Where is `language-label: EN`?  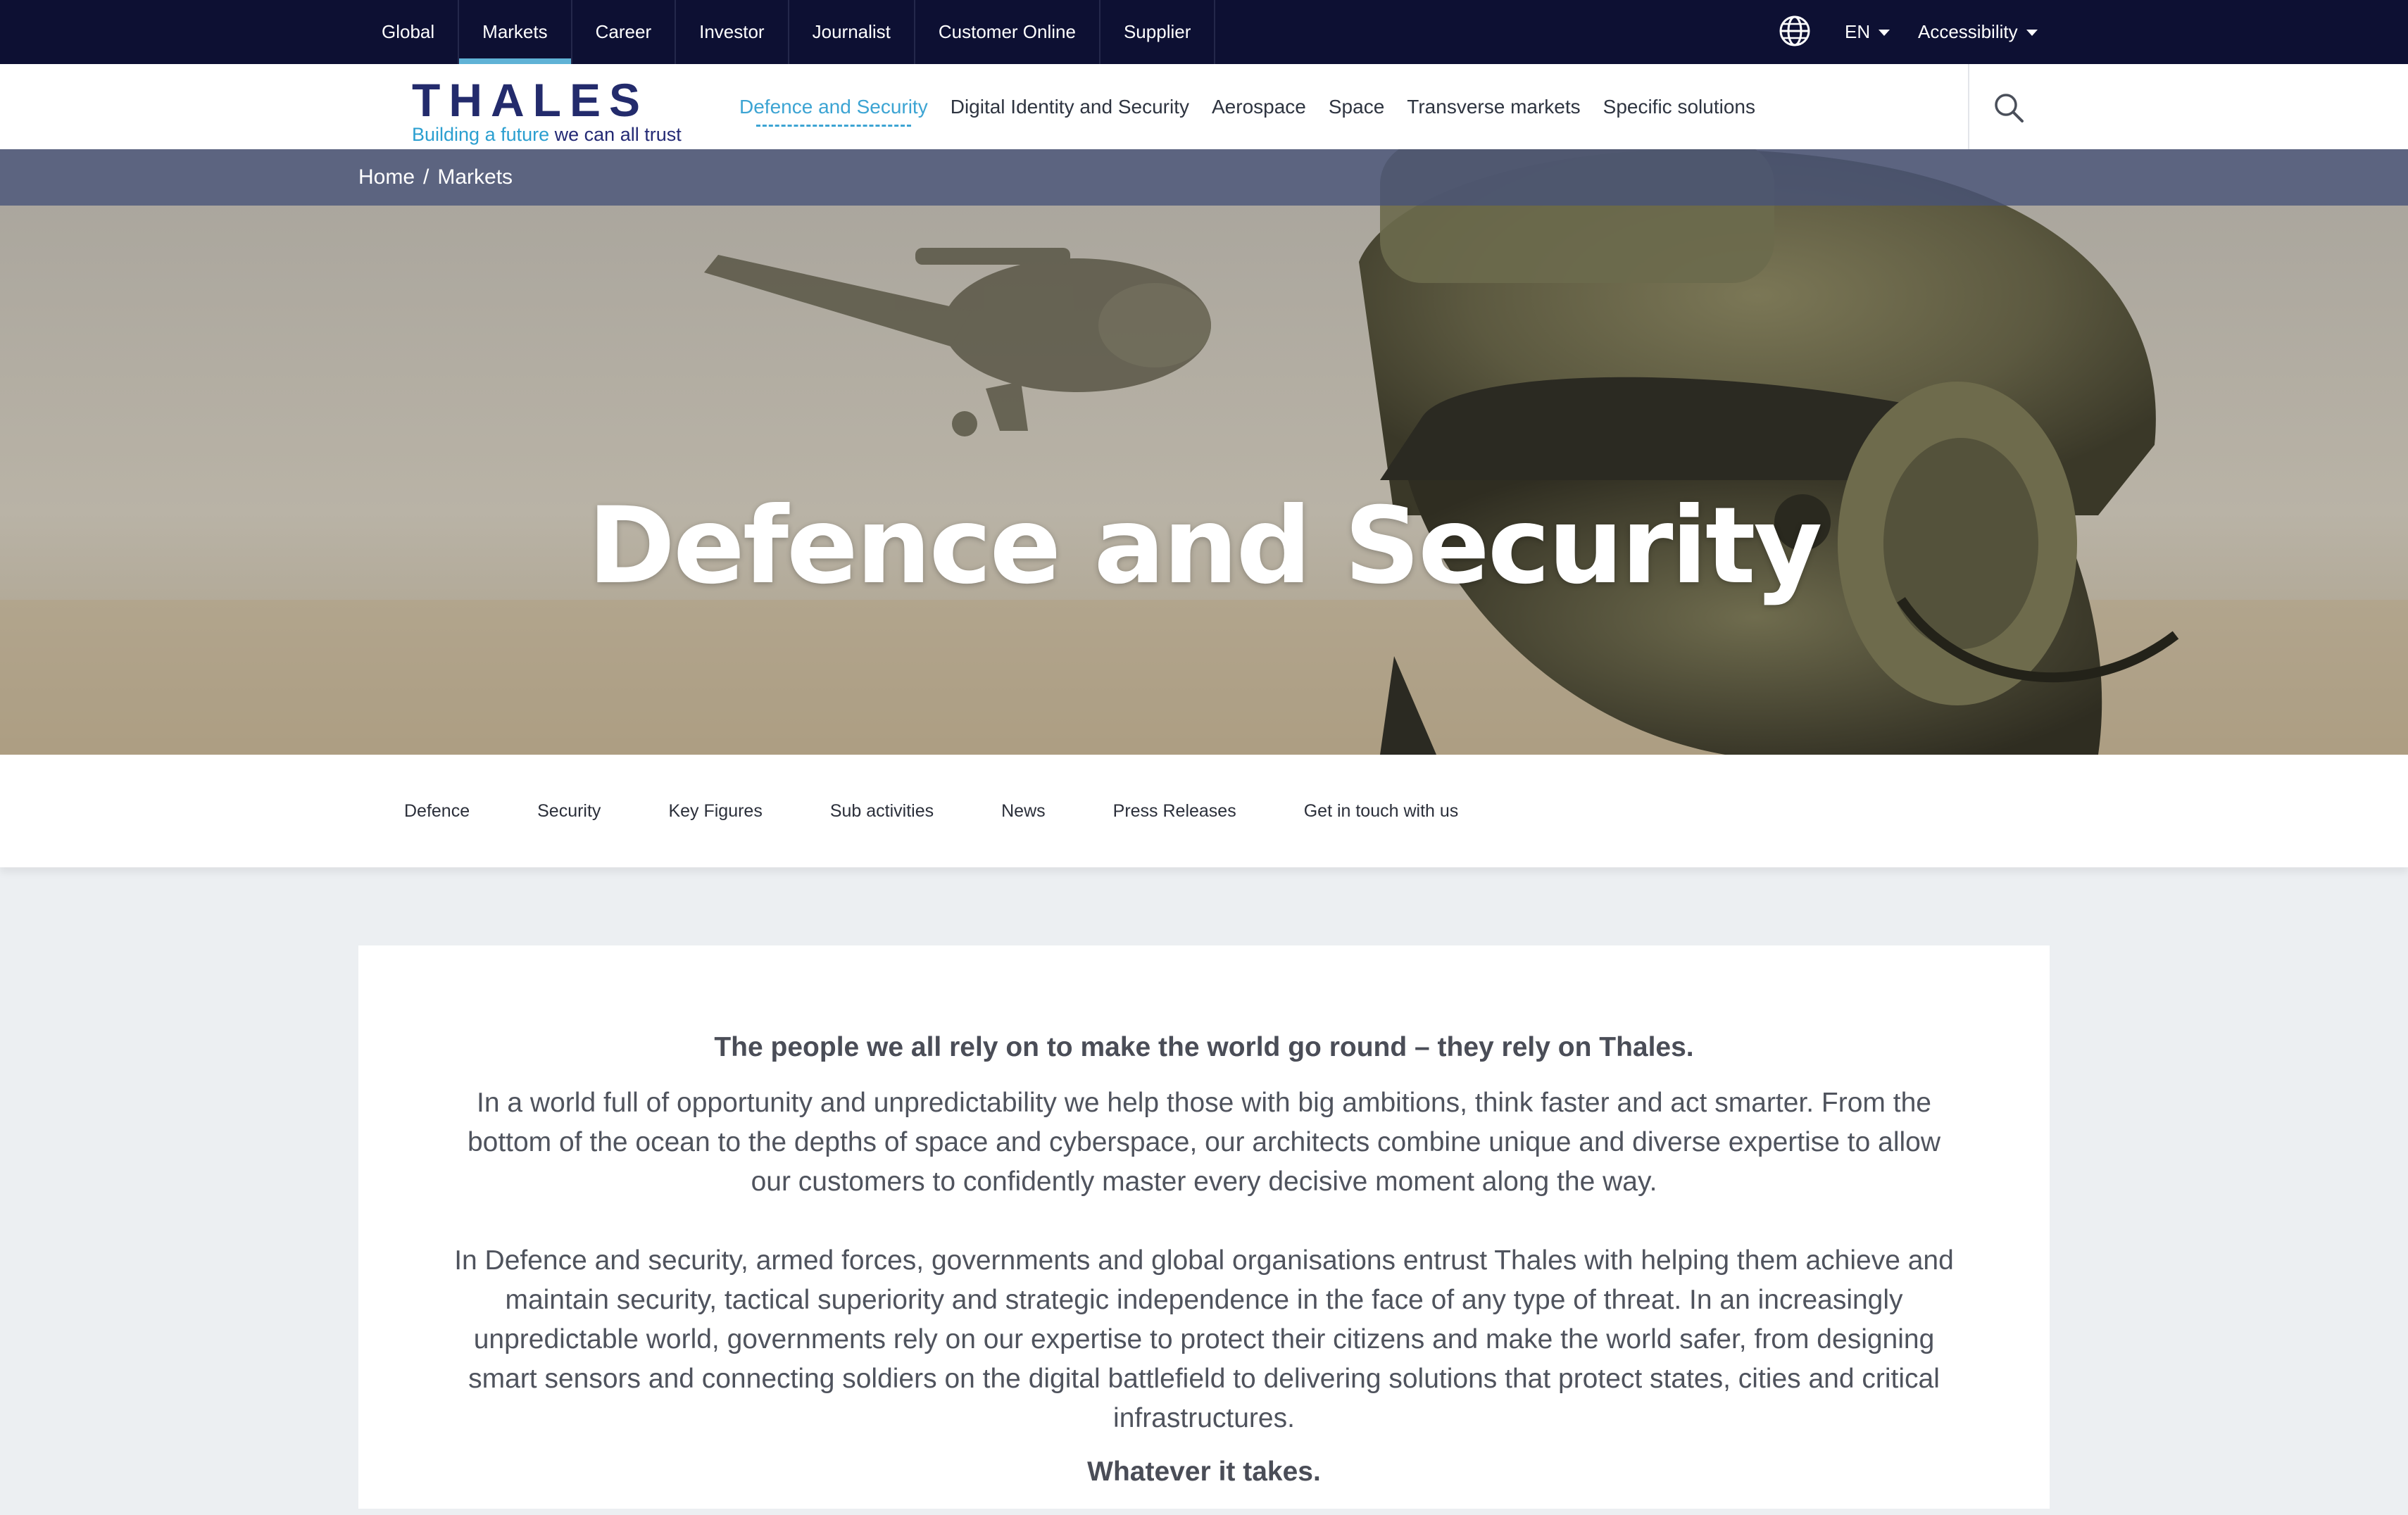
language-label: EN is located at coordinates (1858, 31).